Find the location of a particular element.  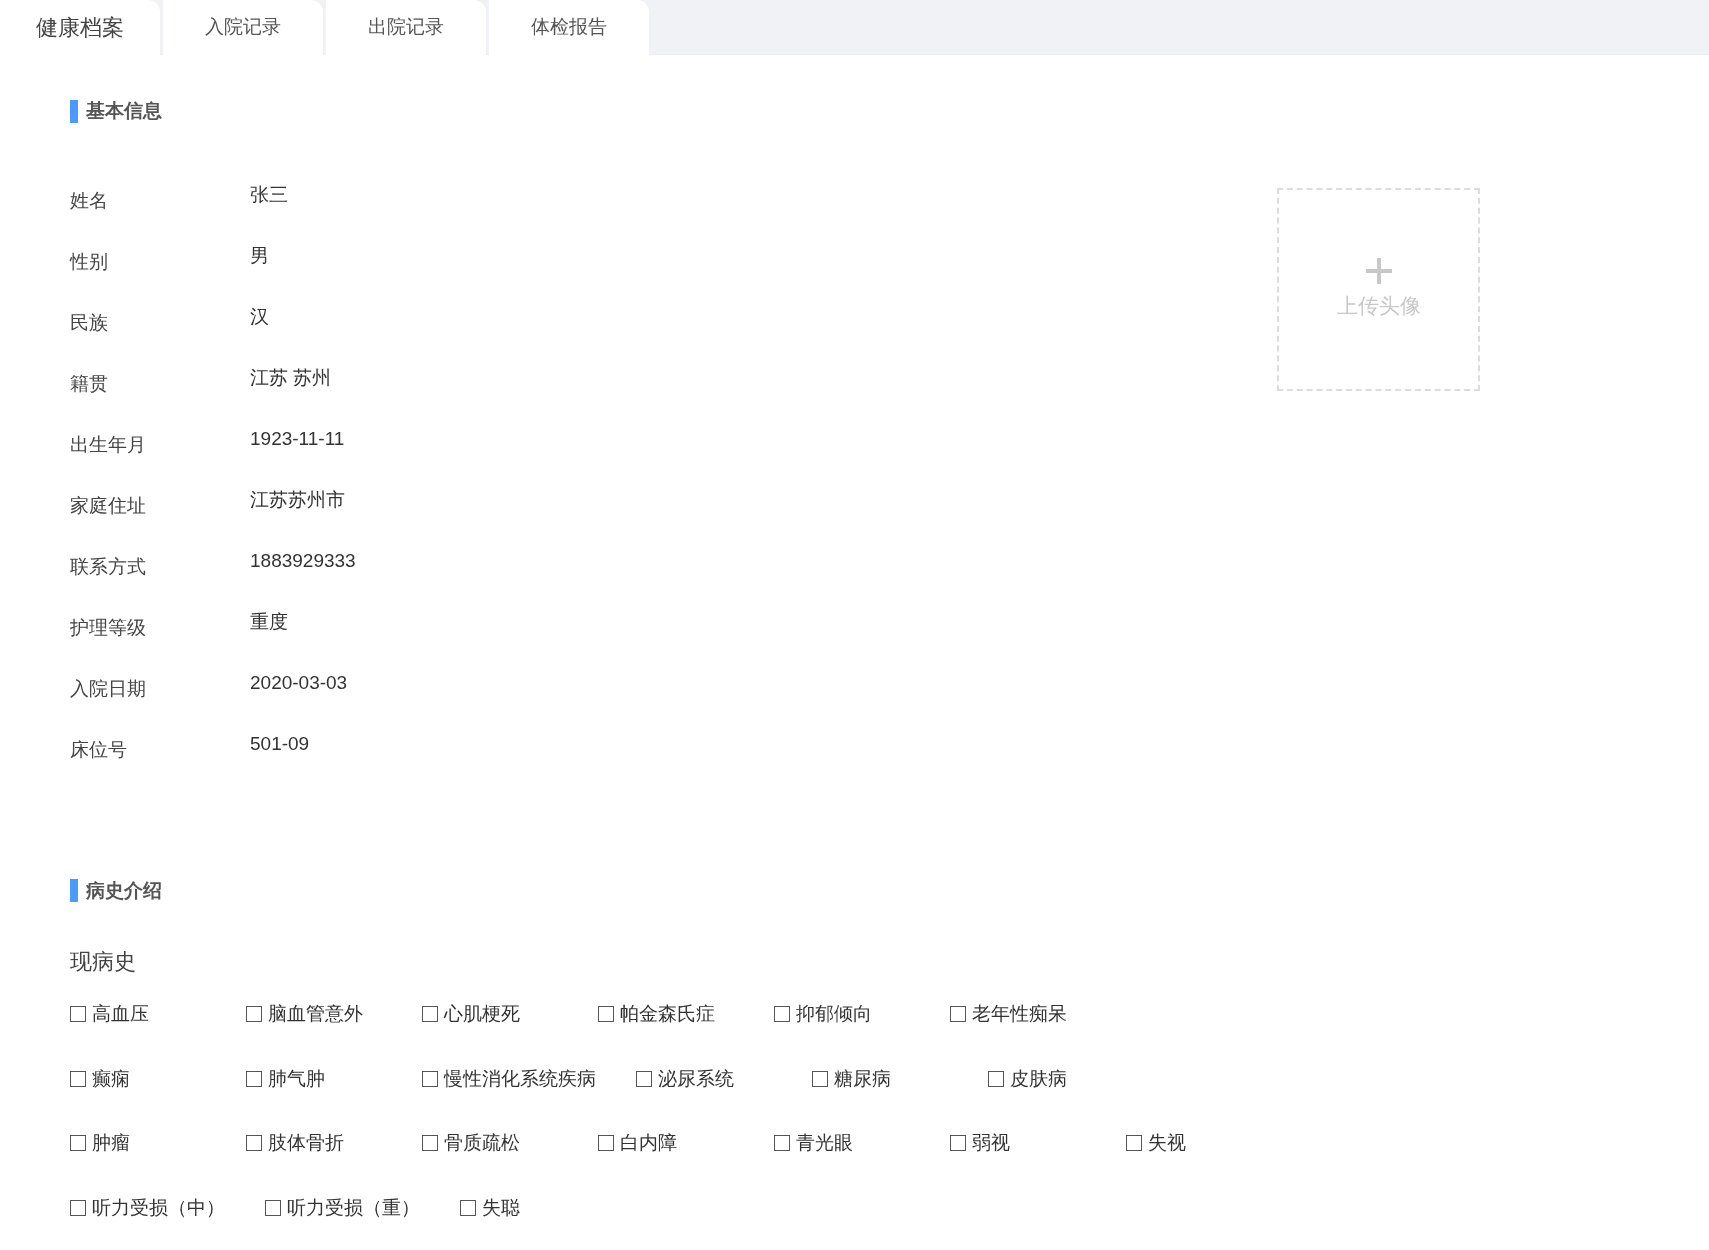

checkbox-option: 白内障 is located at coordinates (637, 1143).